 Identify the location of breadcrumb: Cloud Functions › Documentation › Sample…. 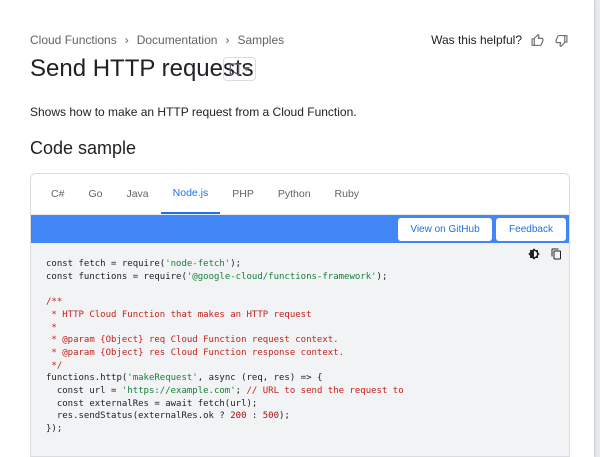
(157, 40).